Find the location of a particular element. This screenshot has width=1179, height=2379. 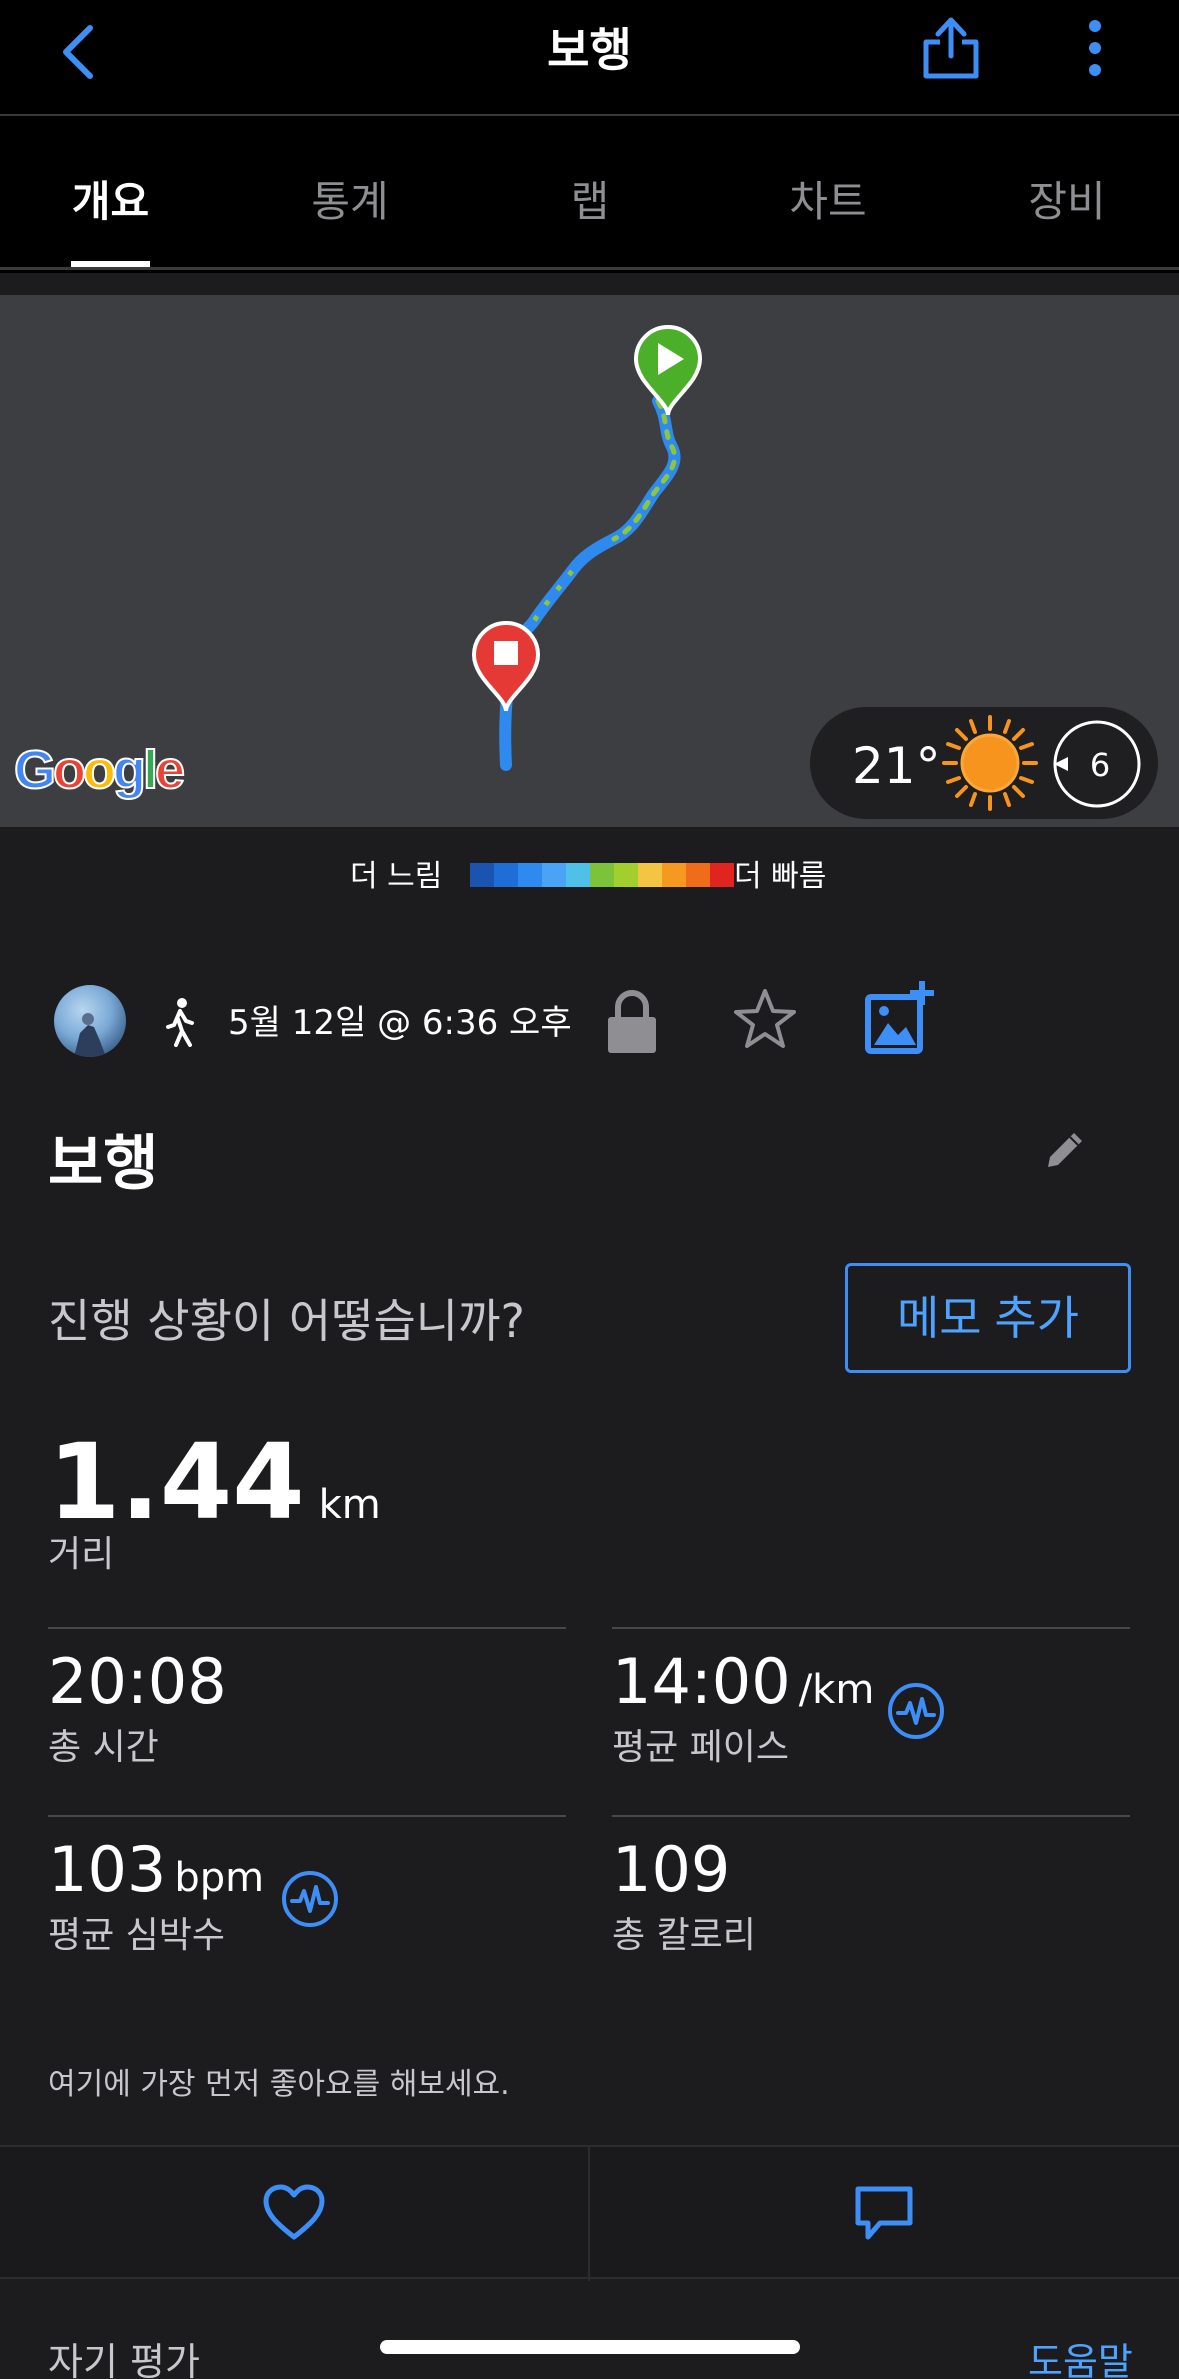

self-evaluation-section: 자기 평가 도움말 is located at coordinates (589, 2330).